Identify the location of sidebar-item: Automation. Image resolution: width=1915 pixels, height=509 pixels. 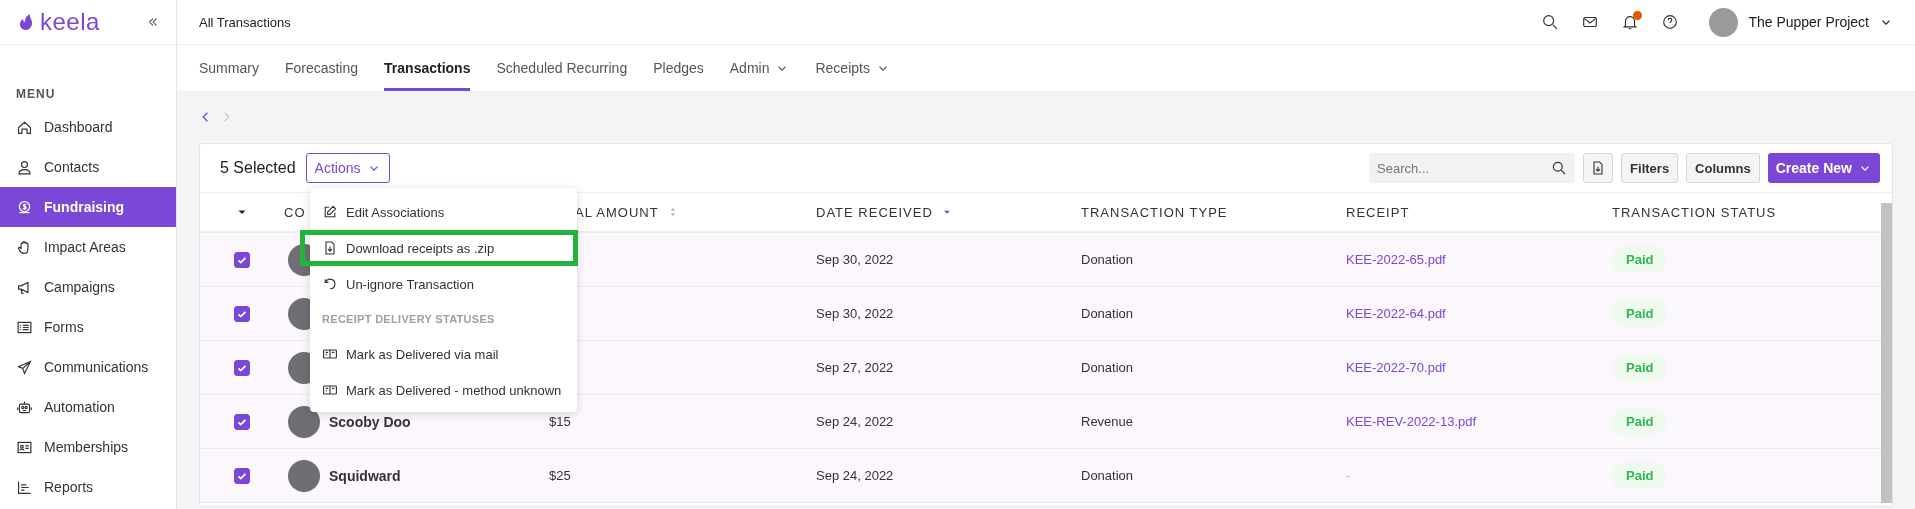
(88, 407).